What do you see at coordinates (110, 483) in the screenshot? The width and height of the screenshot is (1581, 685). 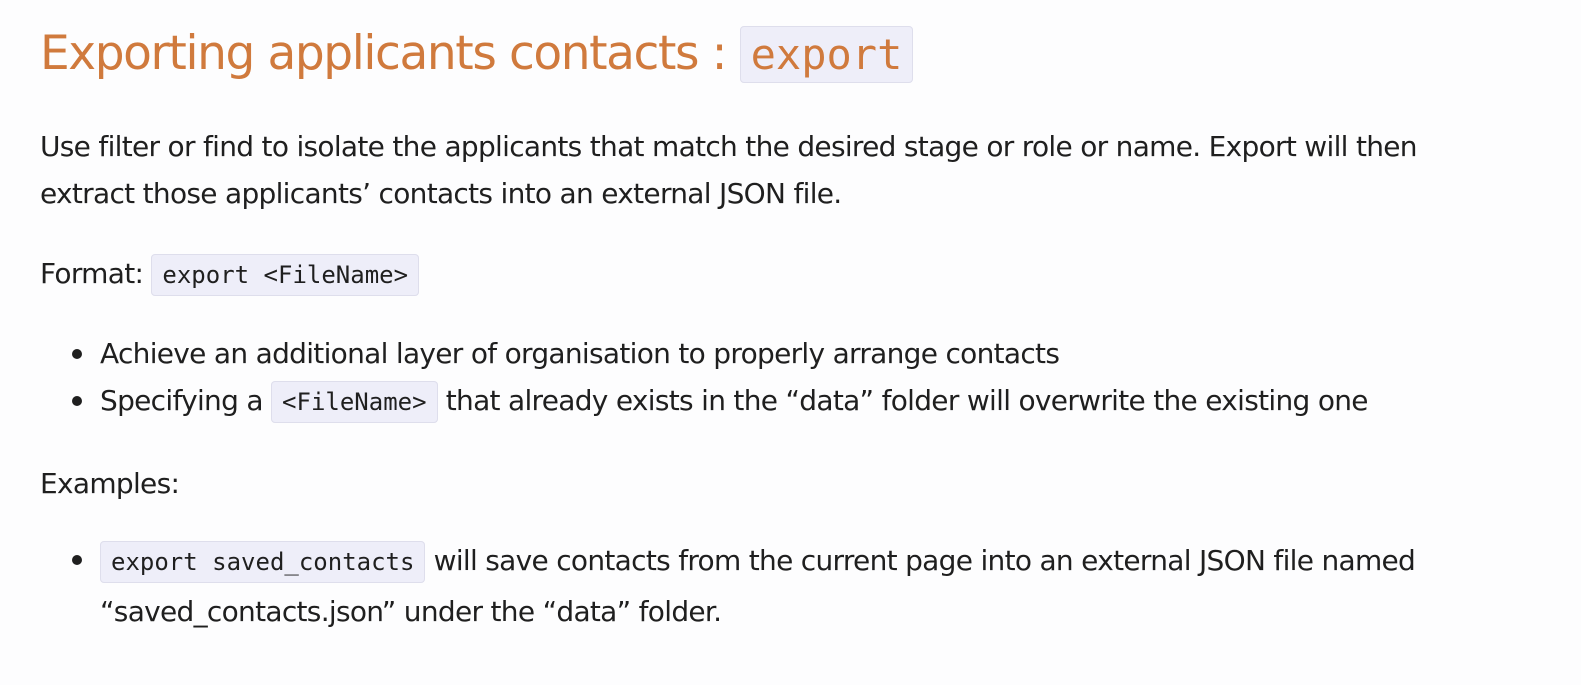 I see `examples-heading: Examples:` at bounding box center [110, 483].